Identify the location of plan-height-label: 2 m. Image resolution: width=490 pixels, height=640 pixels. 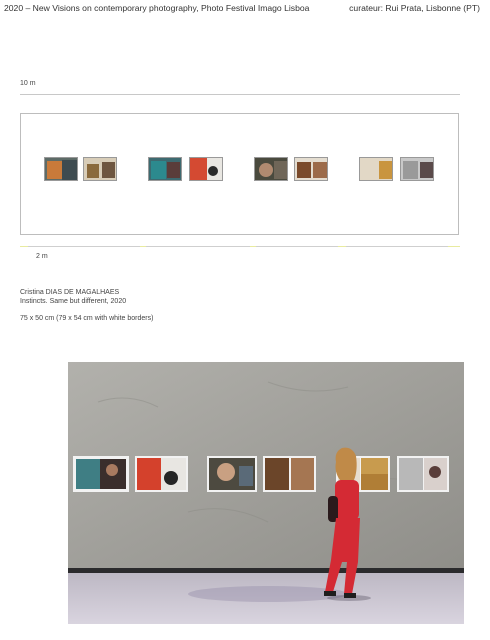
(42, 256).